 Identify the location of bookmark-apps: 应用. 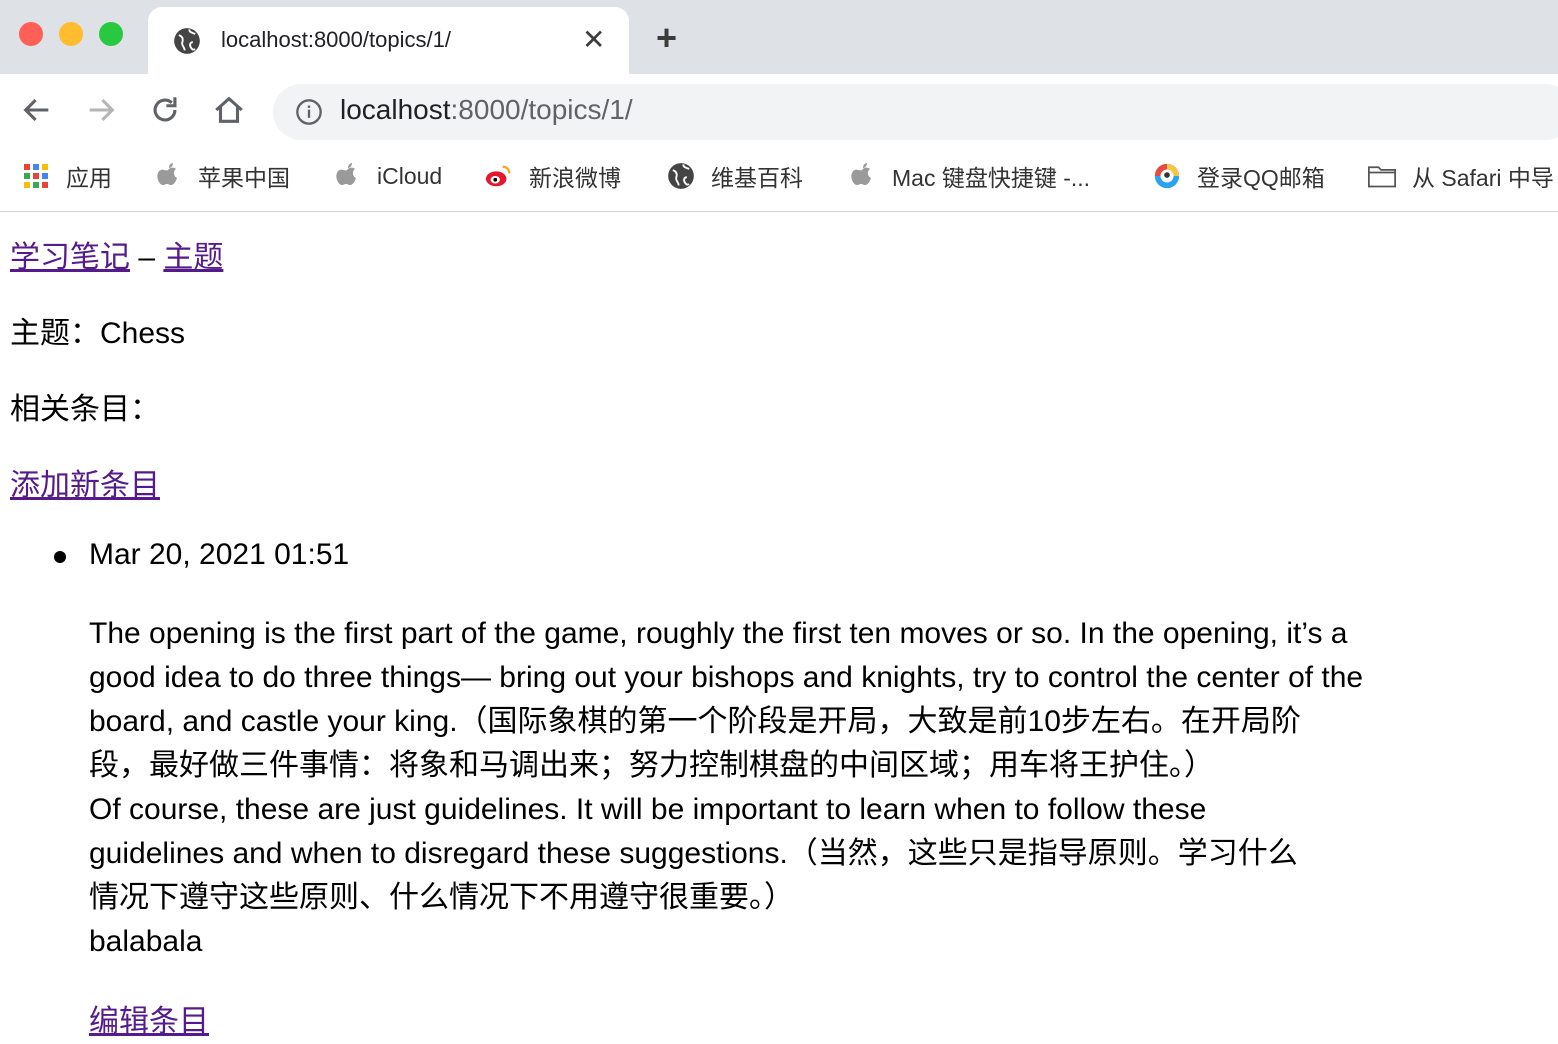
(67, 176).